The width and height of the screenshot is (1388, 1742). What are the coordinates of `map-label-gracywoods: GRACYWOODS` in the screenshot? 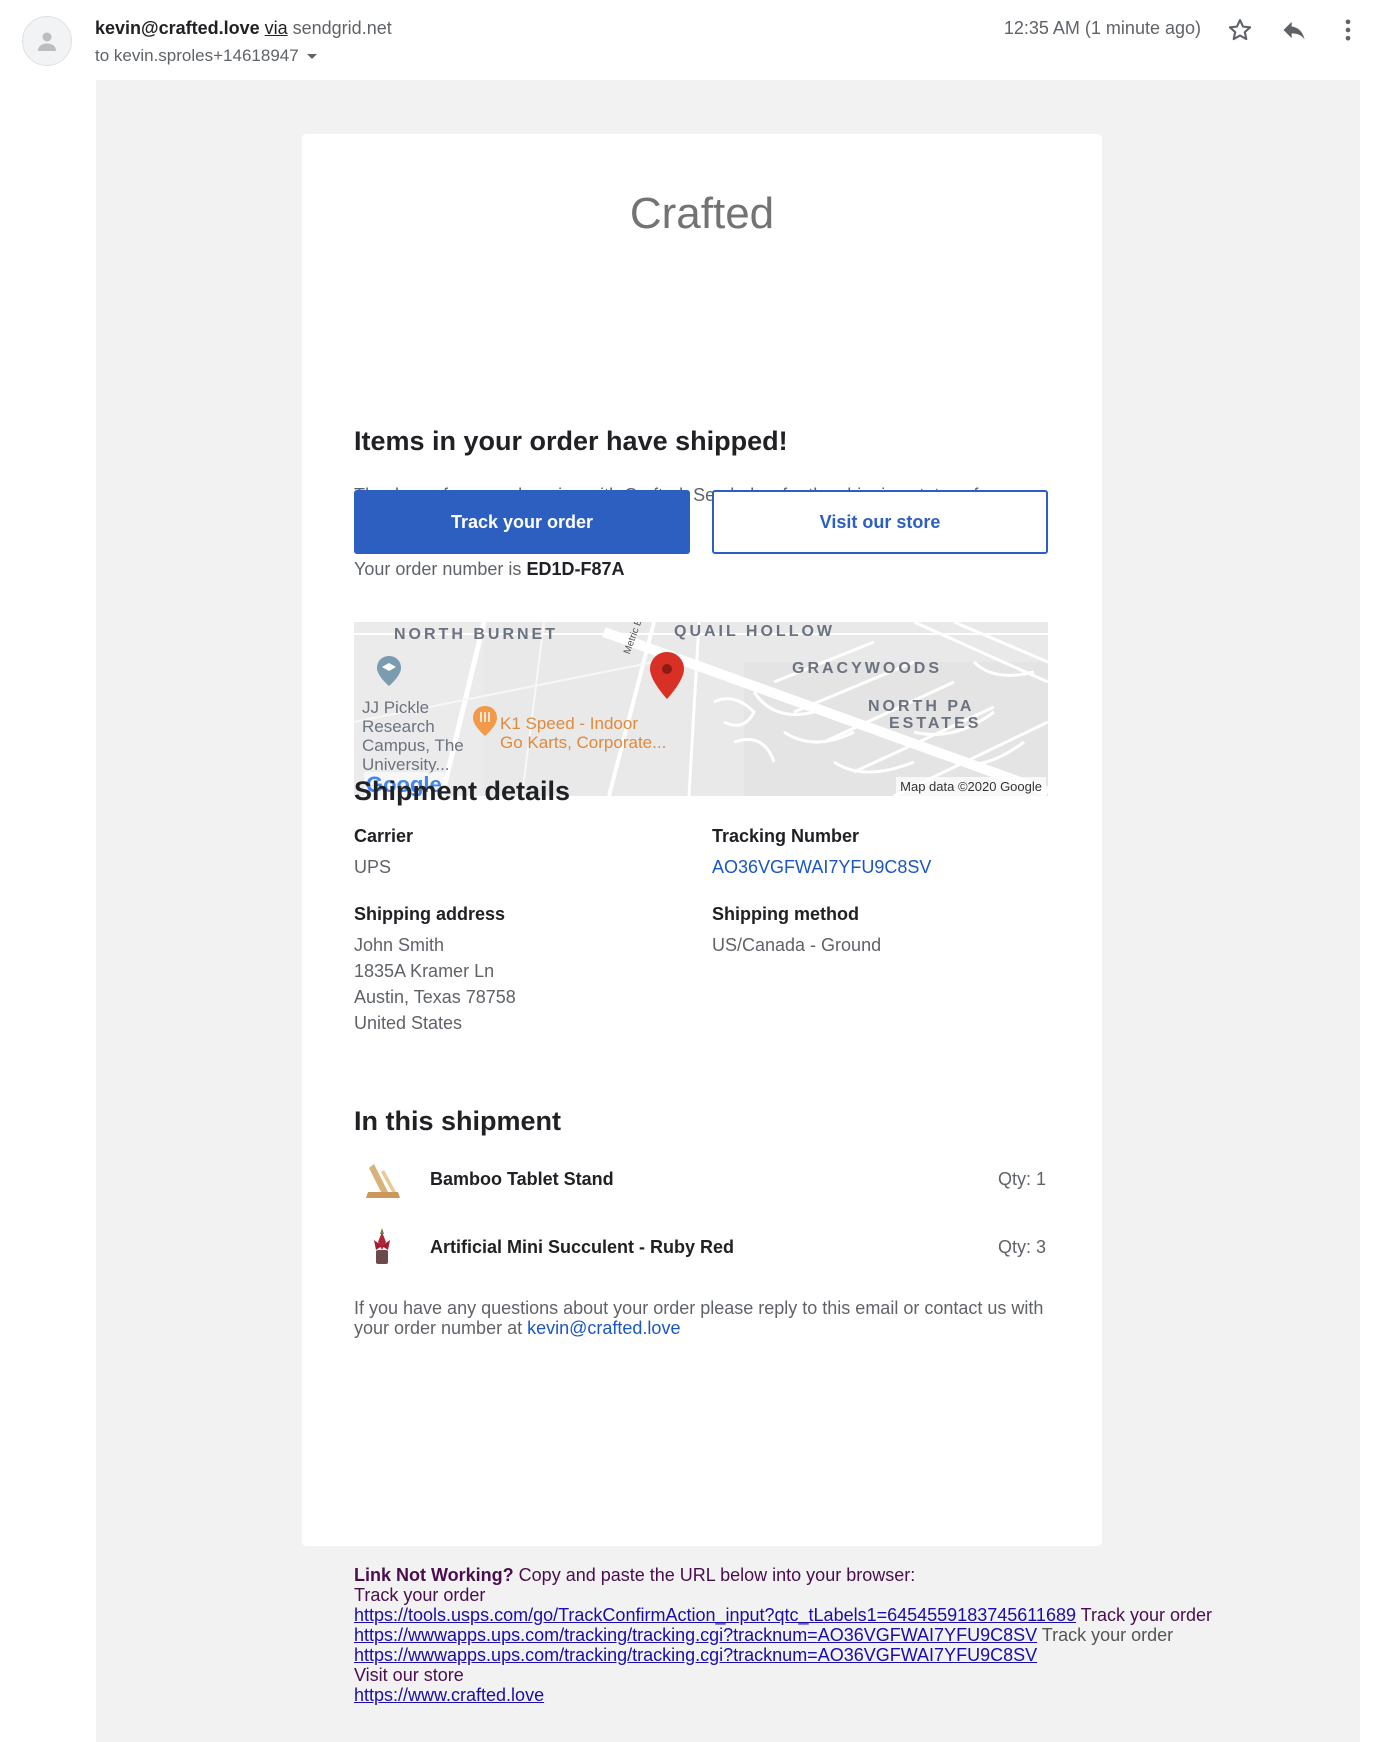 It's located at (867, 668).